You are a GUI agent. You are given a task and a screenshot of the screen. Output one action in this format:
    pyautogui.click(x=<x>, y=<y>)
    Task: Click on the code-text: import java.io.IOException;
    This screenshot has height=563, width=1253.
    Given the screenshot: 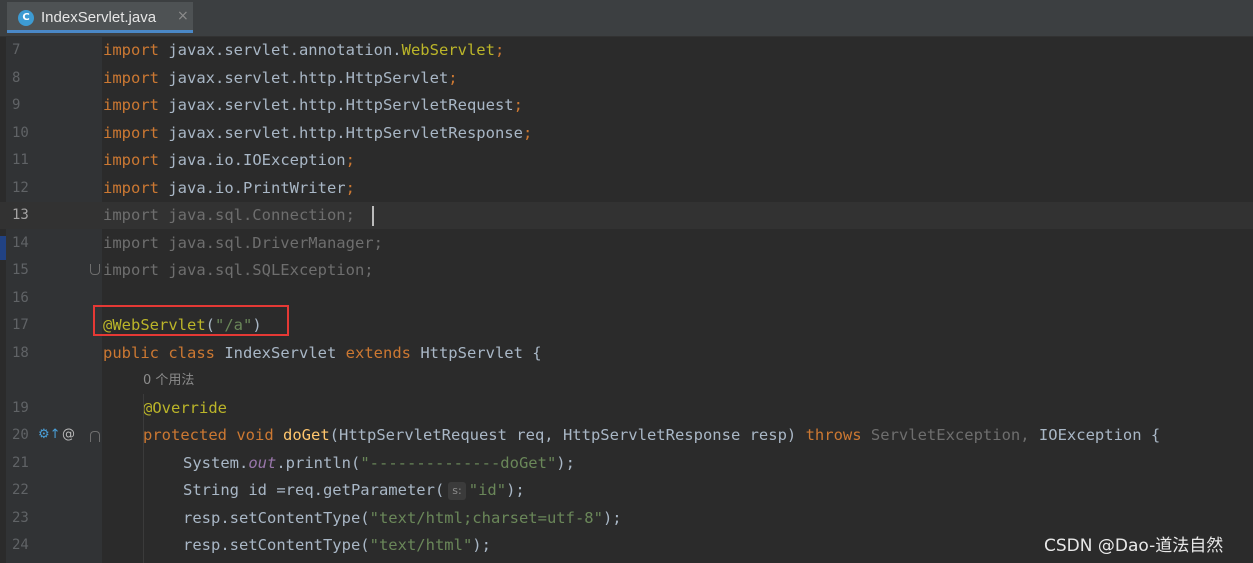 What is the action you would take?
    pyautogui.click(x=229, y=160)
    